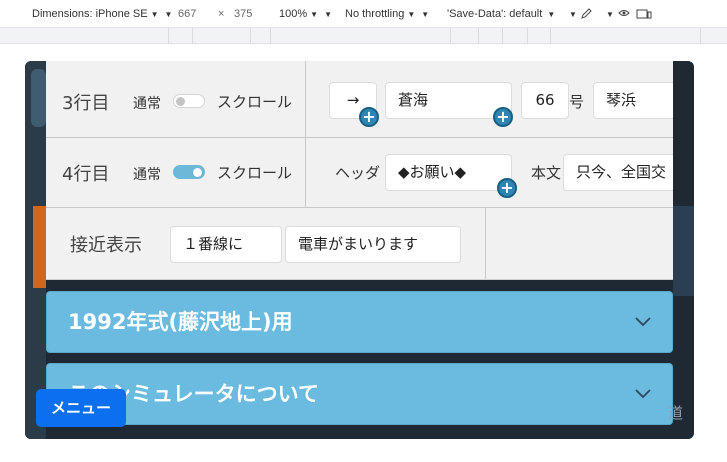 Image resolution: width=727 pixels, height=462 pixels. I want to click on settings-row-line4: 4行目 通常 スクロール ヘッダ ◆お願い◆ + 本文 只今、全国交, so click(359, 173).